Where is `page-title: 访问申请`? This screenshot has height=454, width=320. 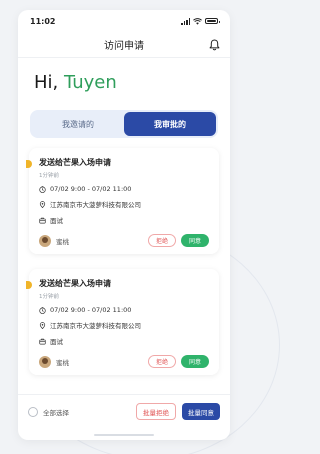
page-title: 访问申请 is located at coordinates (124, 46).